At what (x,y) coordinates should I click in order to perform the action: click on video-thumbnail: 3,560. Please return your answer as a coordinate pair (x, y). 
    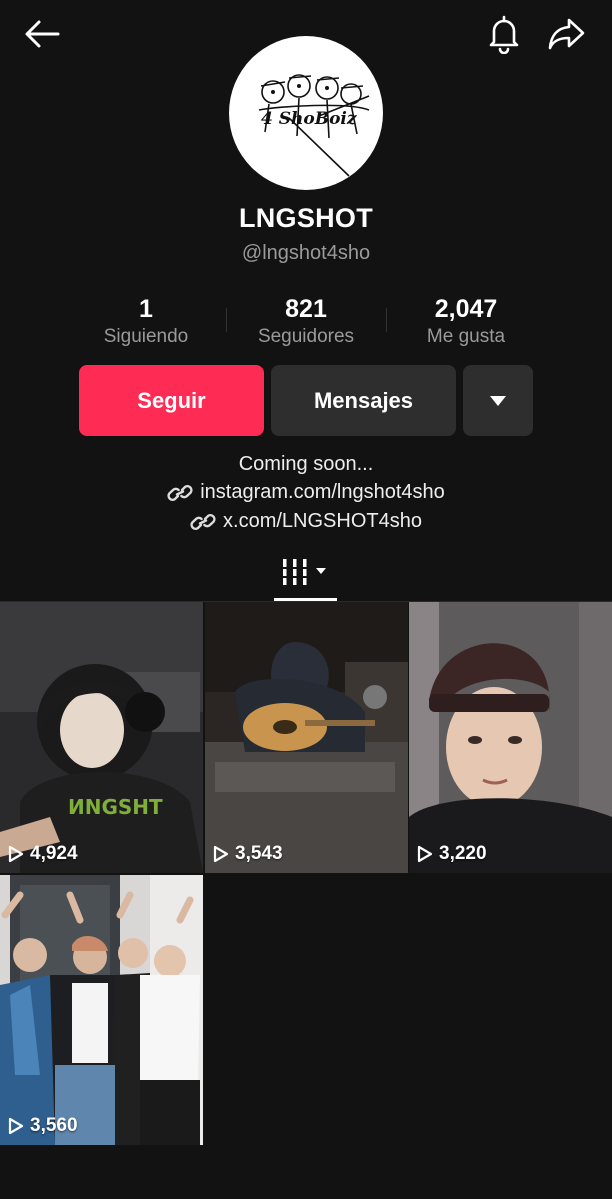
    Looking at the image, I should click on (101, 1010).